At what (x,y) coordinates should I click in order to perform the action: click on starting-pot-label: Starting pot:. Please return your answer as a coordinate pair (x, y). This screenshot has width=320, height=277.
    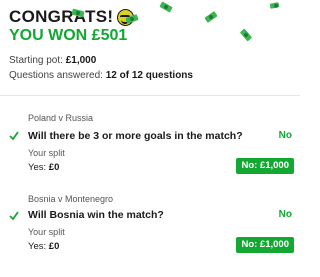
    Looking at the image, I should click on (36, 60).